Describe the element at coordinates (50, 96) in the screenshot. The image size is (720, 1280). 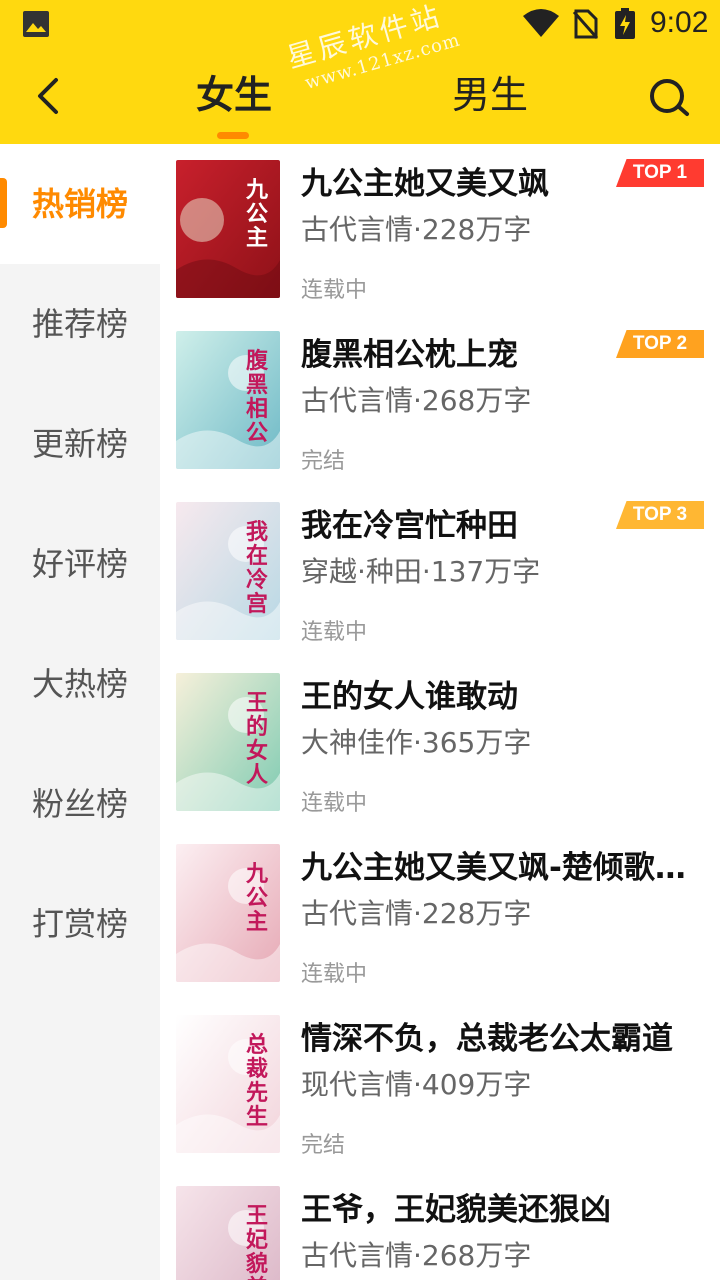
I see `back-arrow-icon` at that location.